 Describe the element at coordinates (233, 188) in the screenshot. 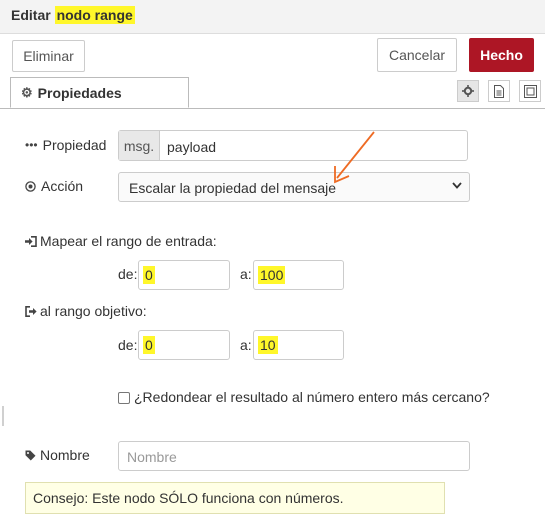

I see `action-select-value: Escalar la propiedad del mensaje` at that location.